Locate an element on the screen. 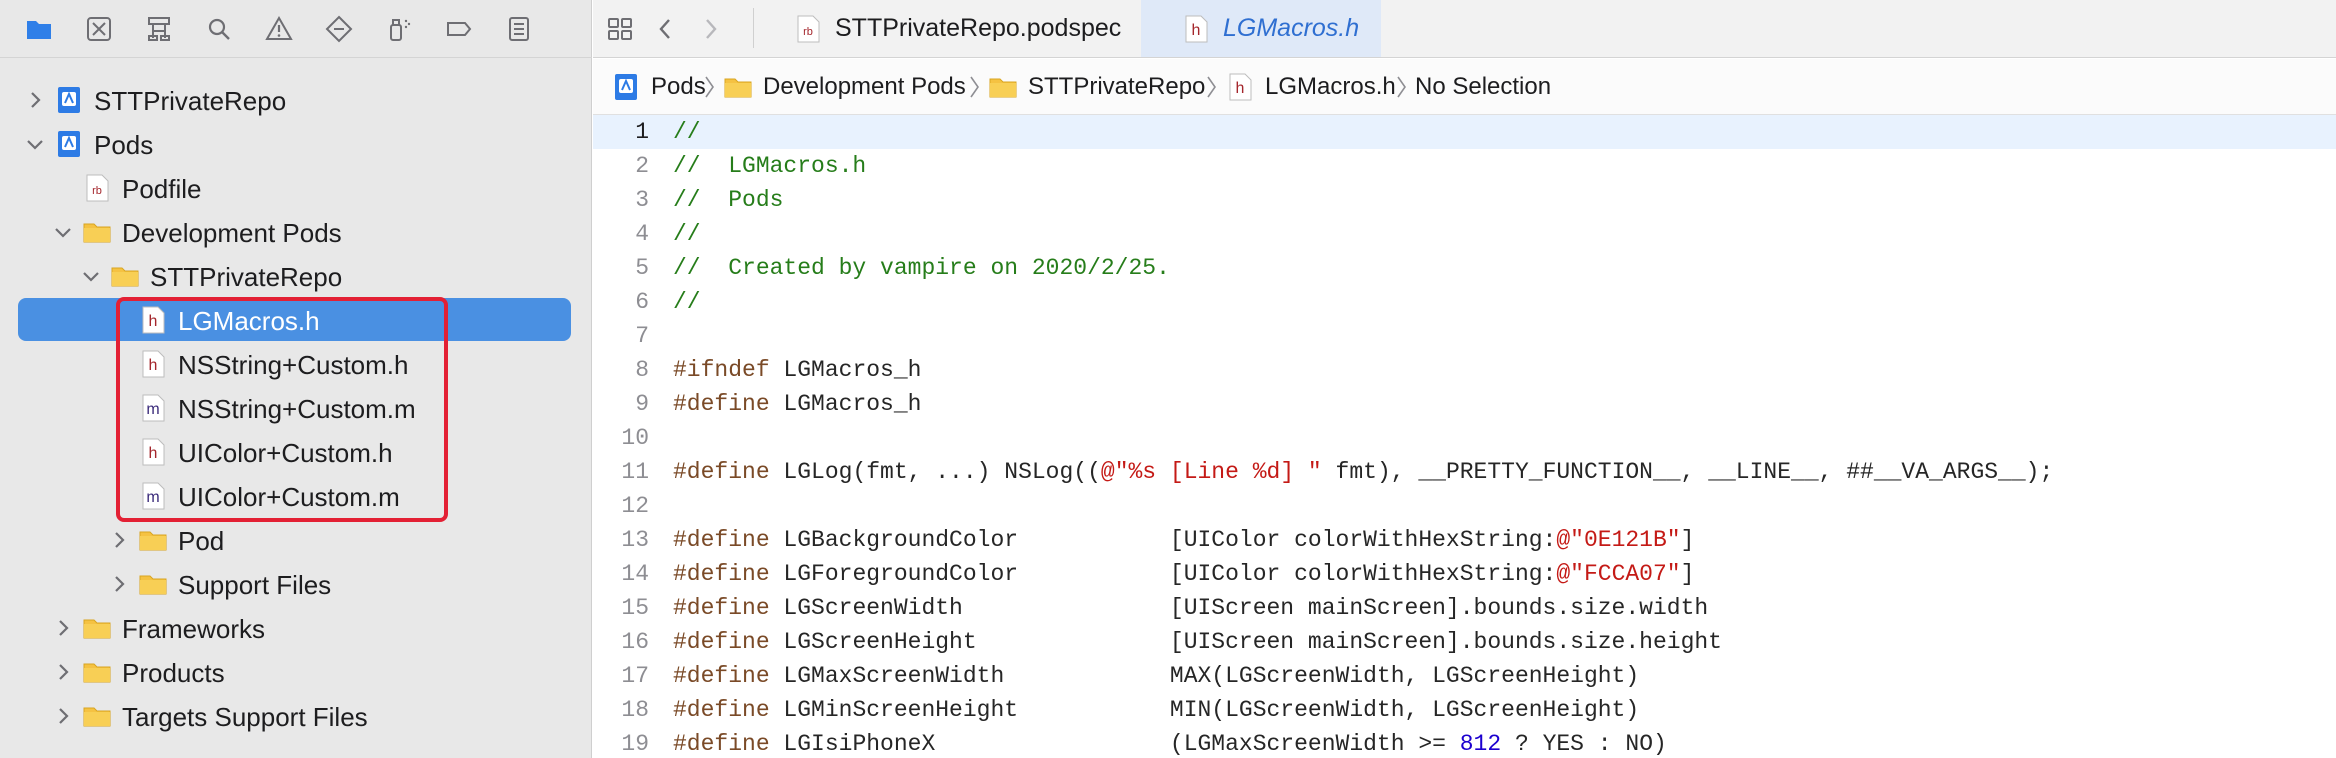 This screenshot has height=758, width=2336. line-number: 1 is located at coordinates (642, 132).